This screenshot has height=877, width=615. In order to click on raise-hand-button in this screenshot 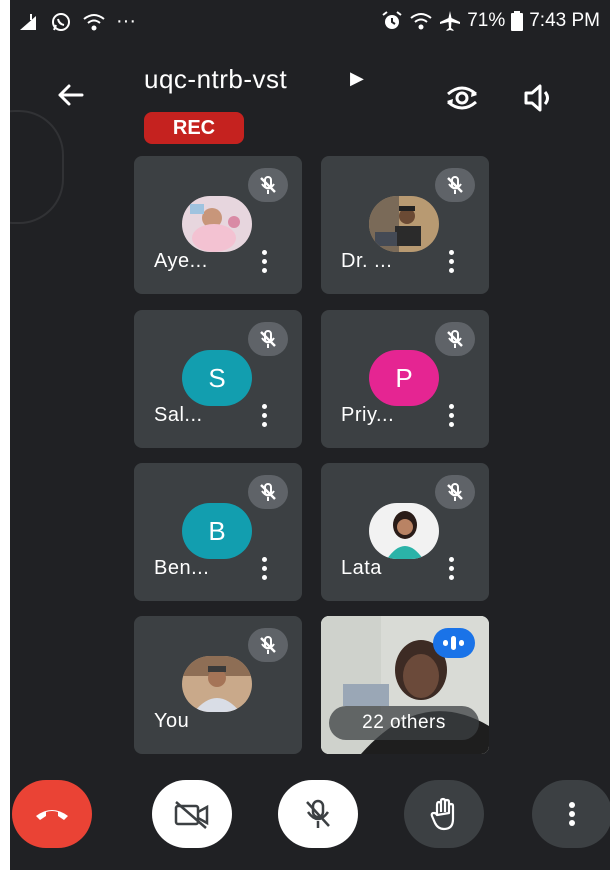, I will do `click(444, 814)`.